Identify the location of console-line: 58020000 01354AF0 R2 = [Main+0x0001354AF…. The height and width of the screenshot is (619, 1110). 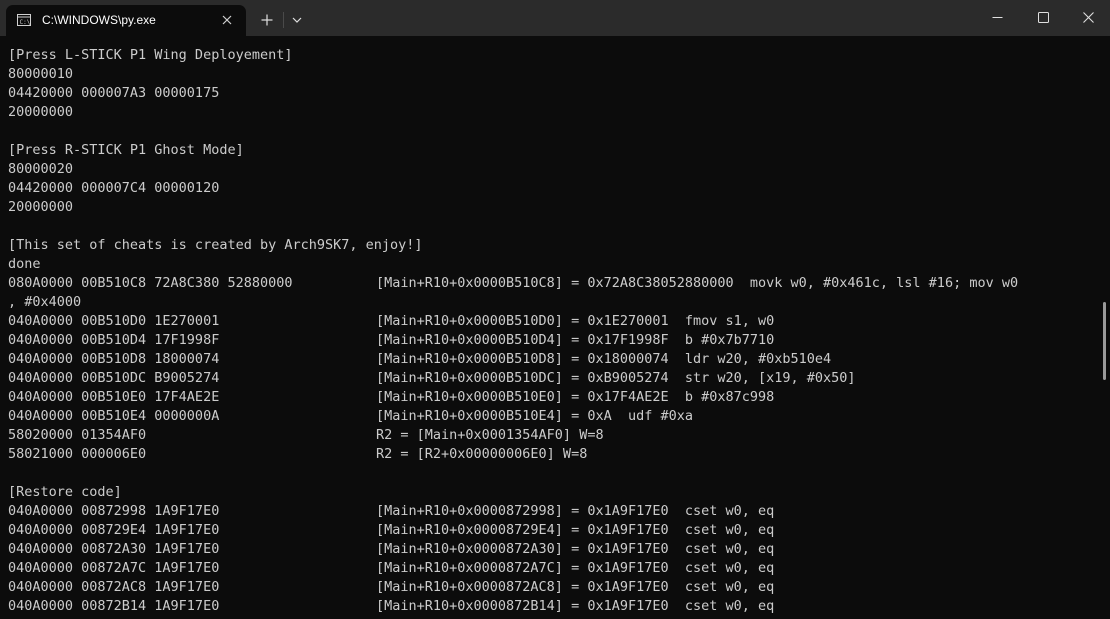
(553, 435).